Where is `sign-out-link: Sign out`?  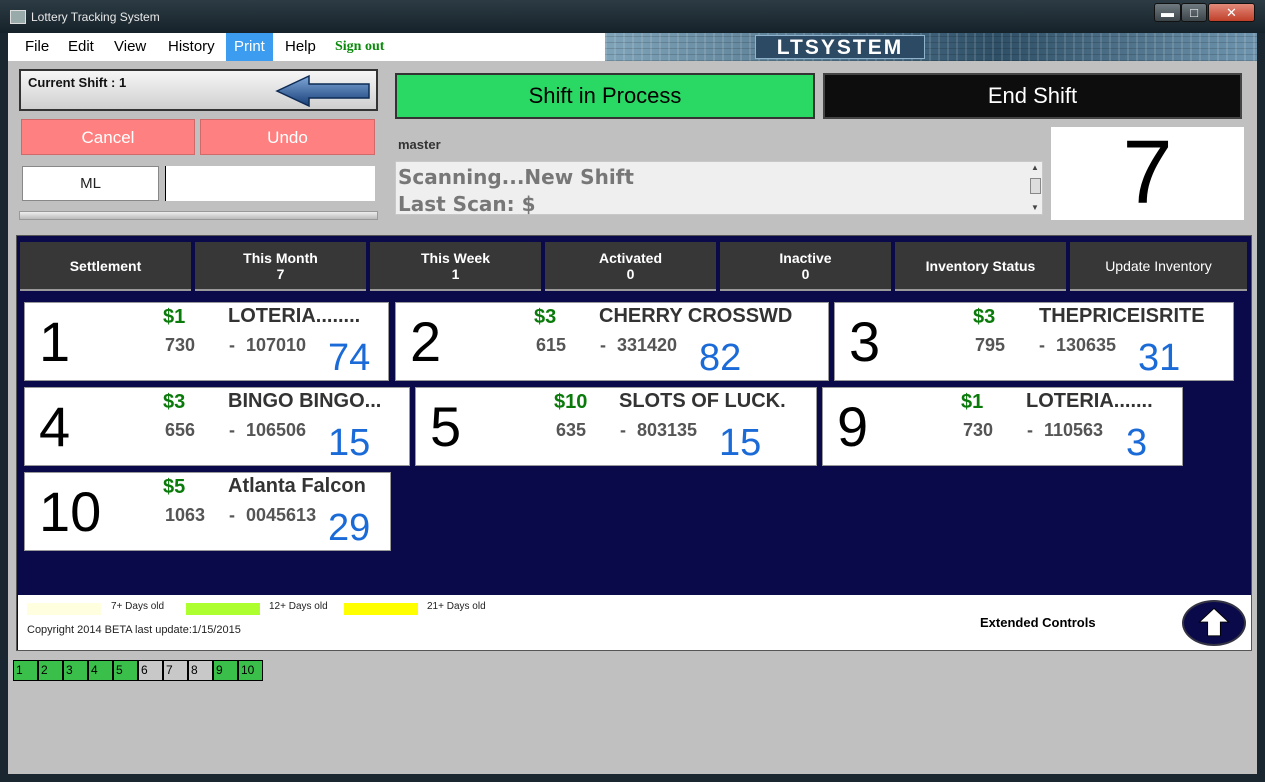 sign-out-link: Sign out is located at coordinates (359, 47).